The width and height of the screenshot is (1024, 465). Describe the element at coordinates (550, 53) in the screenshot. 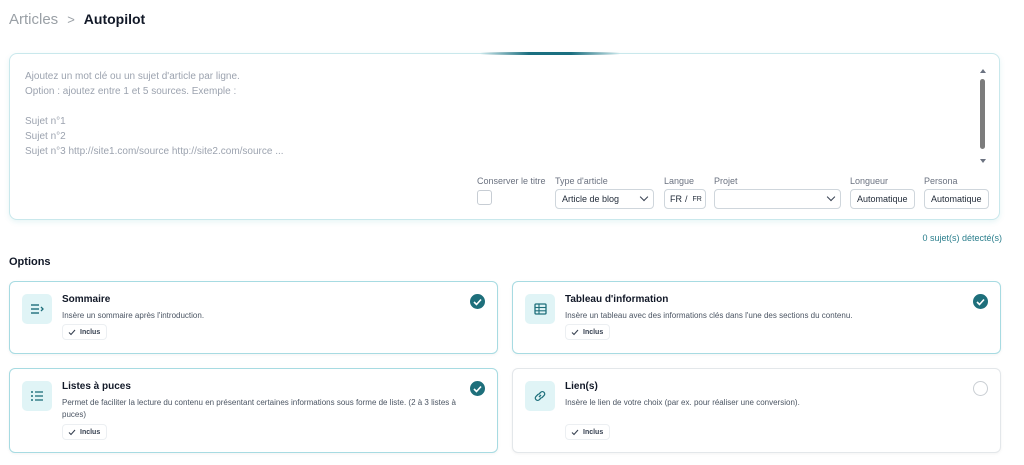

I see `top-accent-line` at that location.